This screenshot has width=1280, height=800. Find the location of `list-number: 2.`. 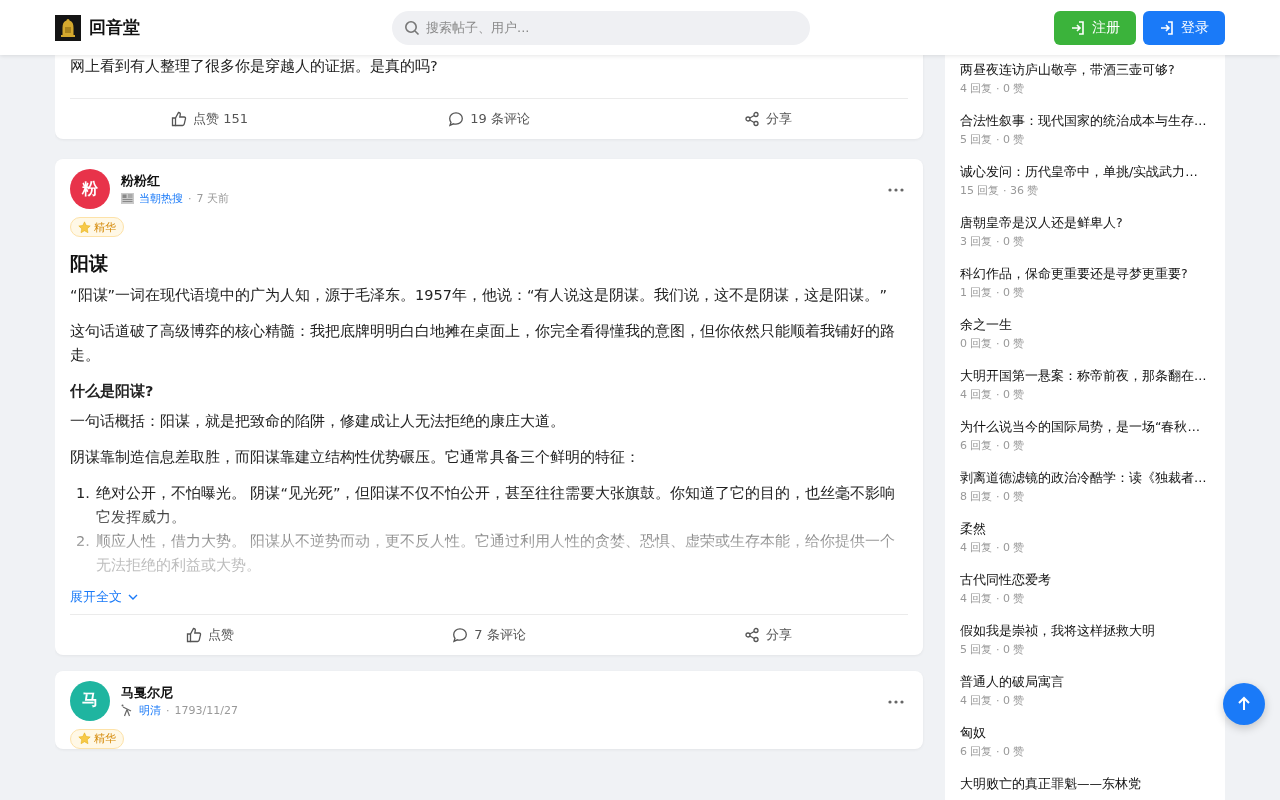

list-number: 2. is located at coordinates (83, 541).